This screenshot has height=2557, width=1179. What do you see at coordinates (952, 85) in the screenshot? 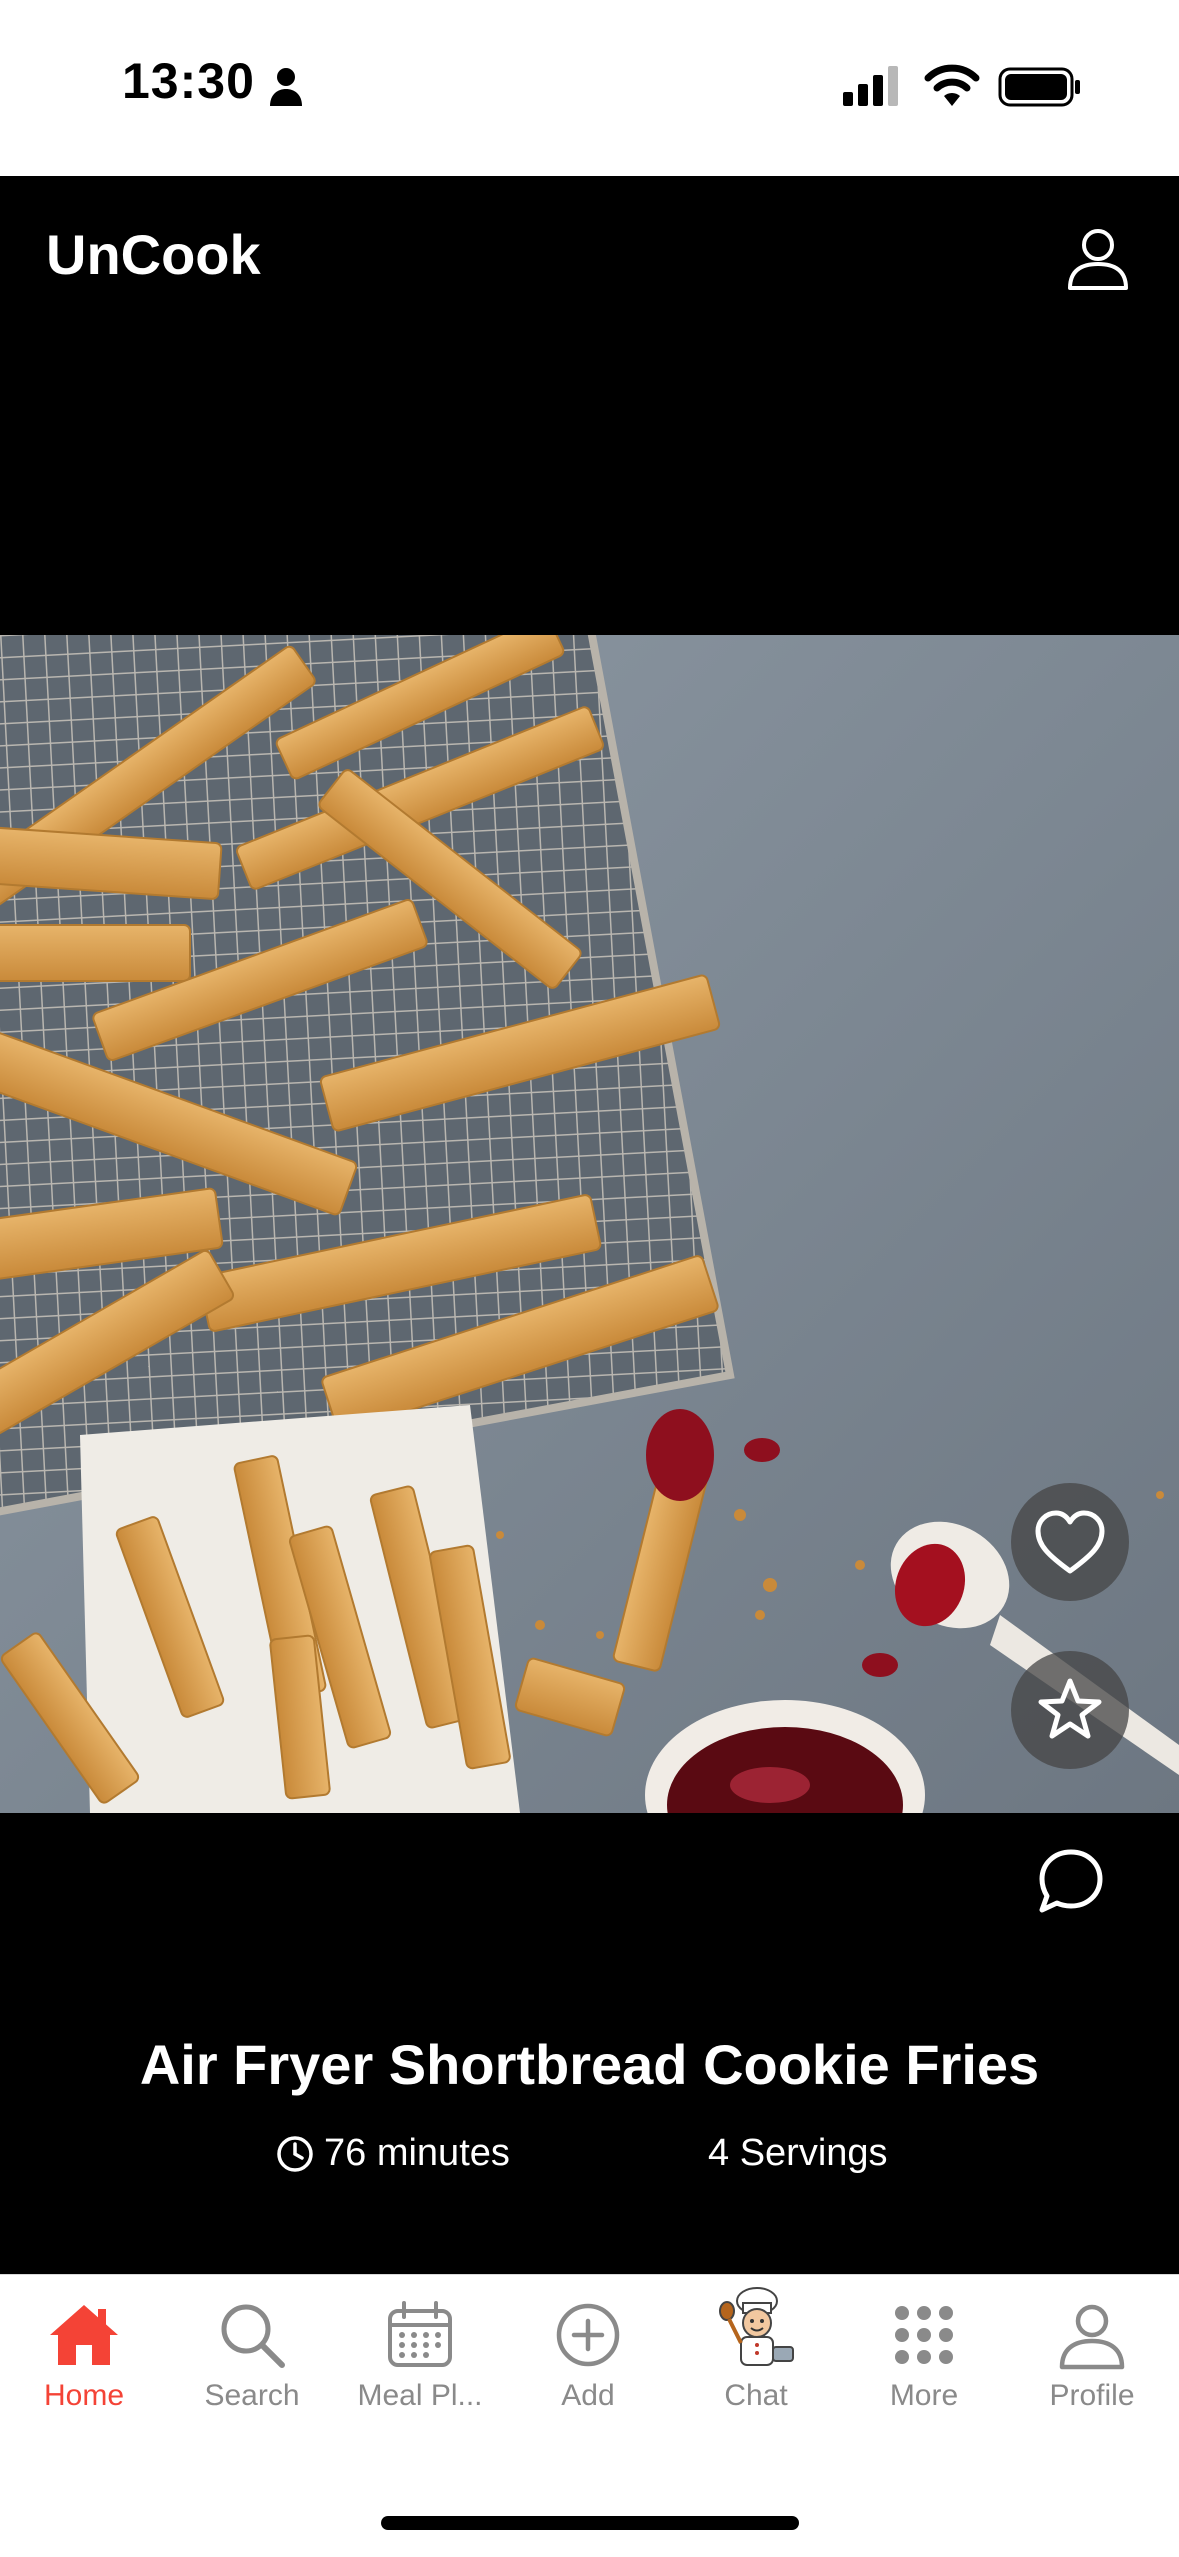
I see `wifi-icon` at bounding box center [952, 85].